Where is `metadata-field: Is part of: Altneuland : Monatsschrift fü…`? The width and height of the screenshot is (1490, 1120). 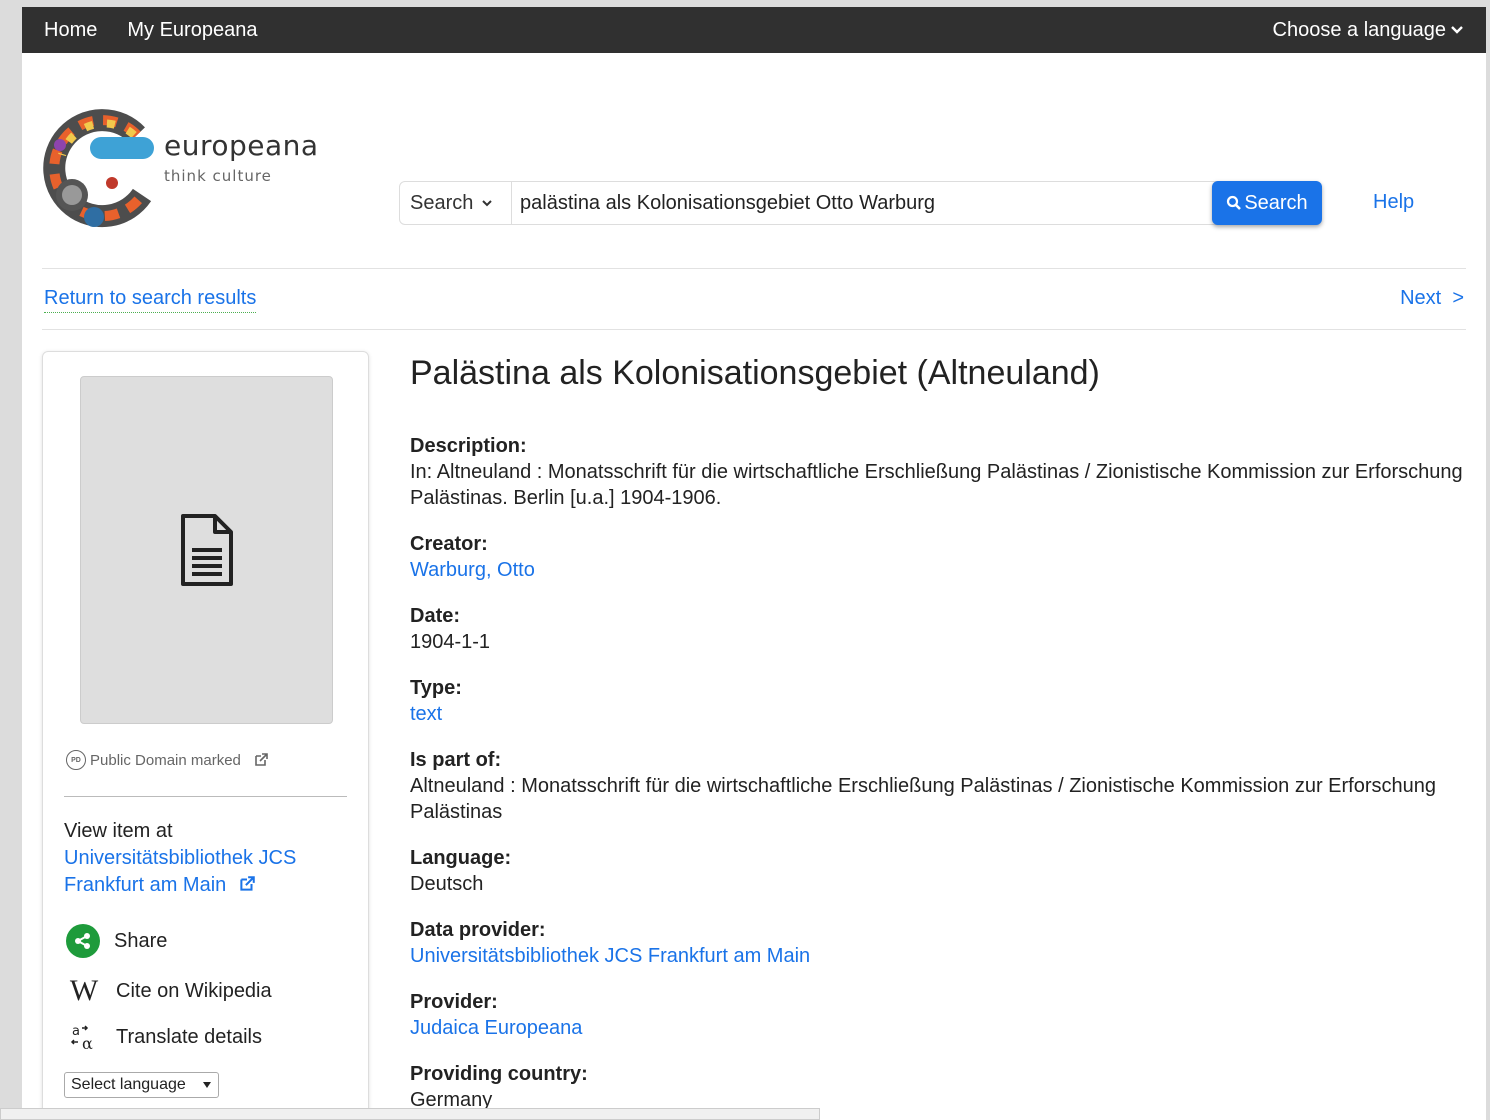
metadata-field: Is part of: Altneuland : Monatsschrift fü… is located at coordinates (940, 786).